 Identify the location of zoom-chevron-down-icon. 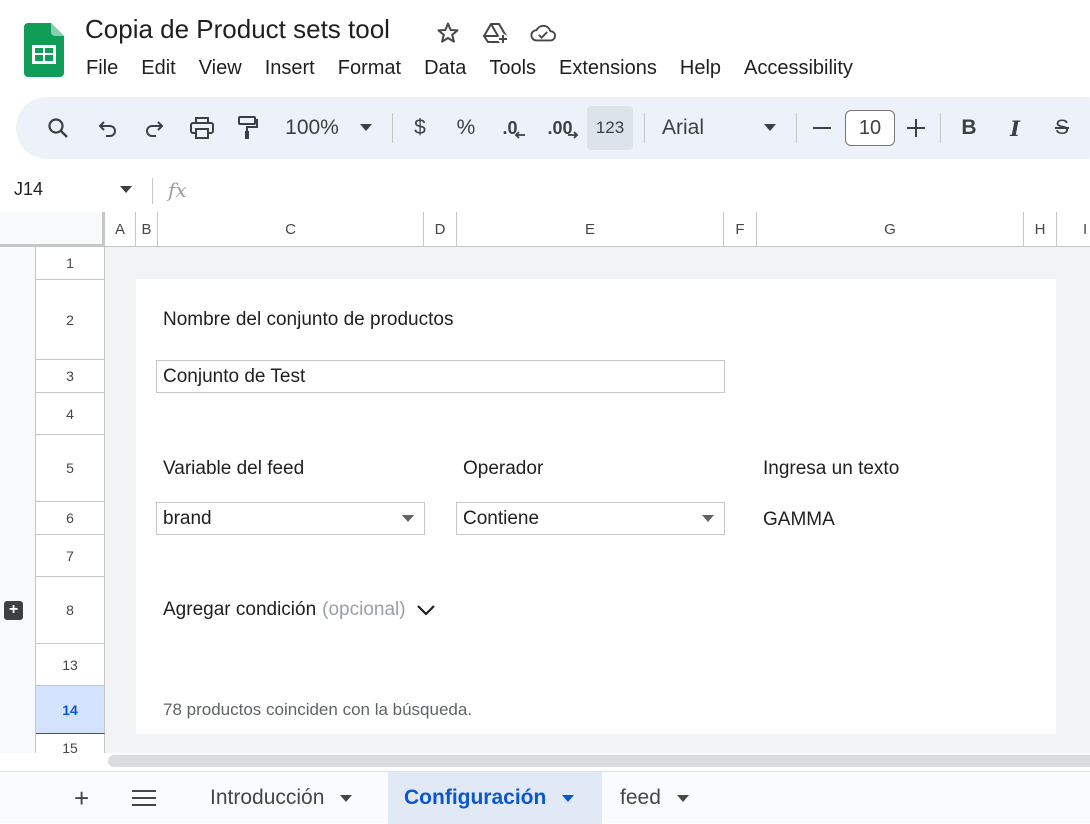
(366, 128).